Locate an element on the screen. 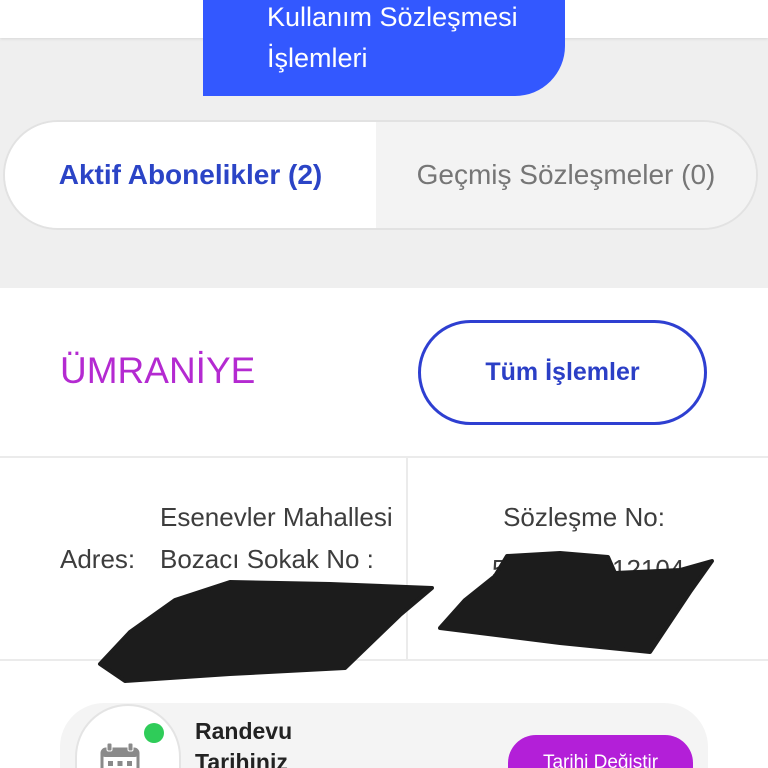 The width and height of the screenshot is (768, 768). page-title-line-2: İşlemleri is located at coordinates (317, 58).